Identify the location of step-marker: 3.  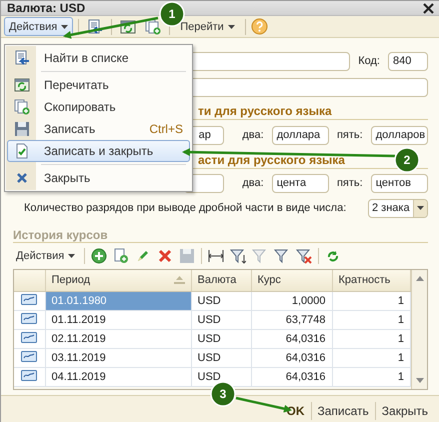
(223, 394).